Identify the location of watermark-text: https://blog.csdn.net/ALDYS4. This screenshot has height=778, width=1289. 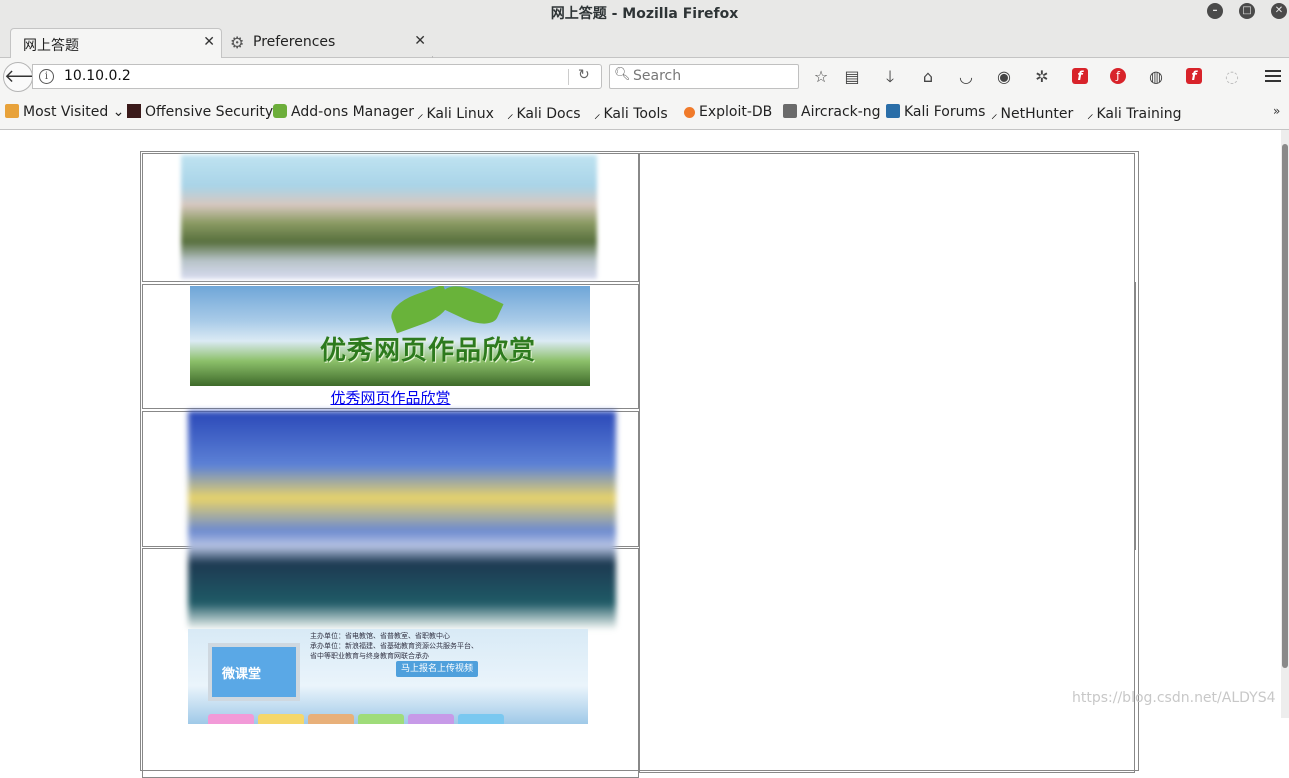
(1174, 698).